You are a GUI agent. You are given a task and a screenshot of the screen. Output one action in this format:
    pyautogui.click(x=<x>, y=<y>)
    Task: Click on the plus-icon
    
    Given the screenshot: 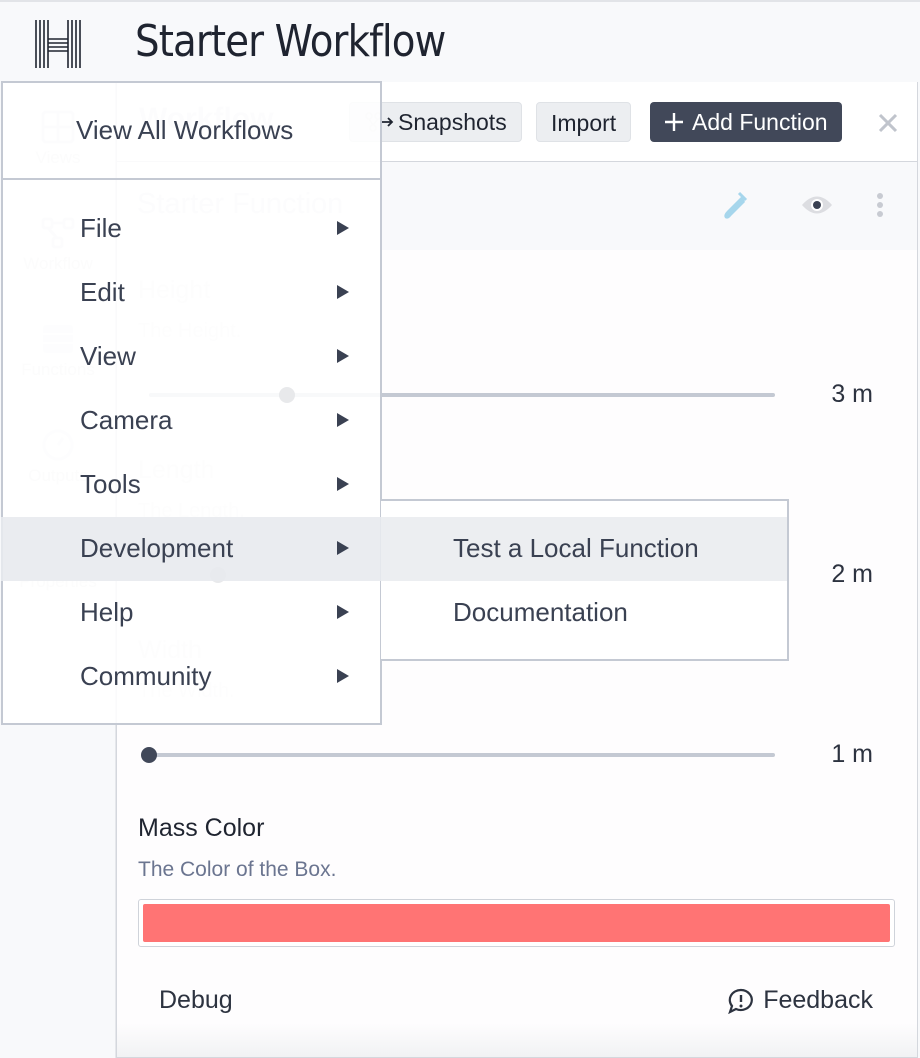 What is the action you would take?
    pyautogui.click(x=674, y=122)
    